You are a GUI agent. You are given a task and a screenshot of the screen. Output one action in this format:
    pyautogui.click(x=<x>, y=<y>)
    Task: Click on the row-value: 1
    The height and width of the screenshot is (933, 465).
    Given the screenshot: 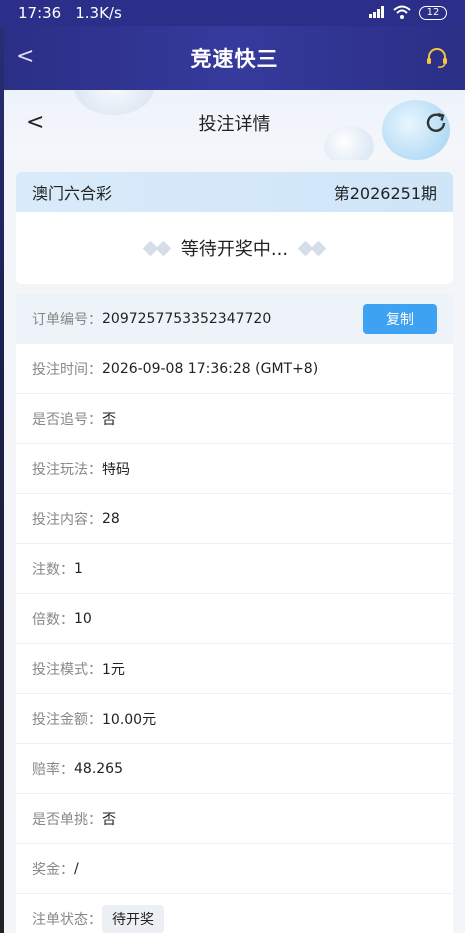 What is the action you would take?
    pyautogui.click(x=78, y=568)
    